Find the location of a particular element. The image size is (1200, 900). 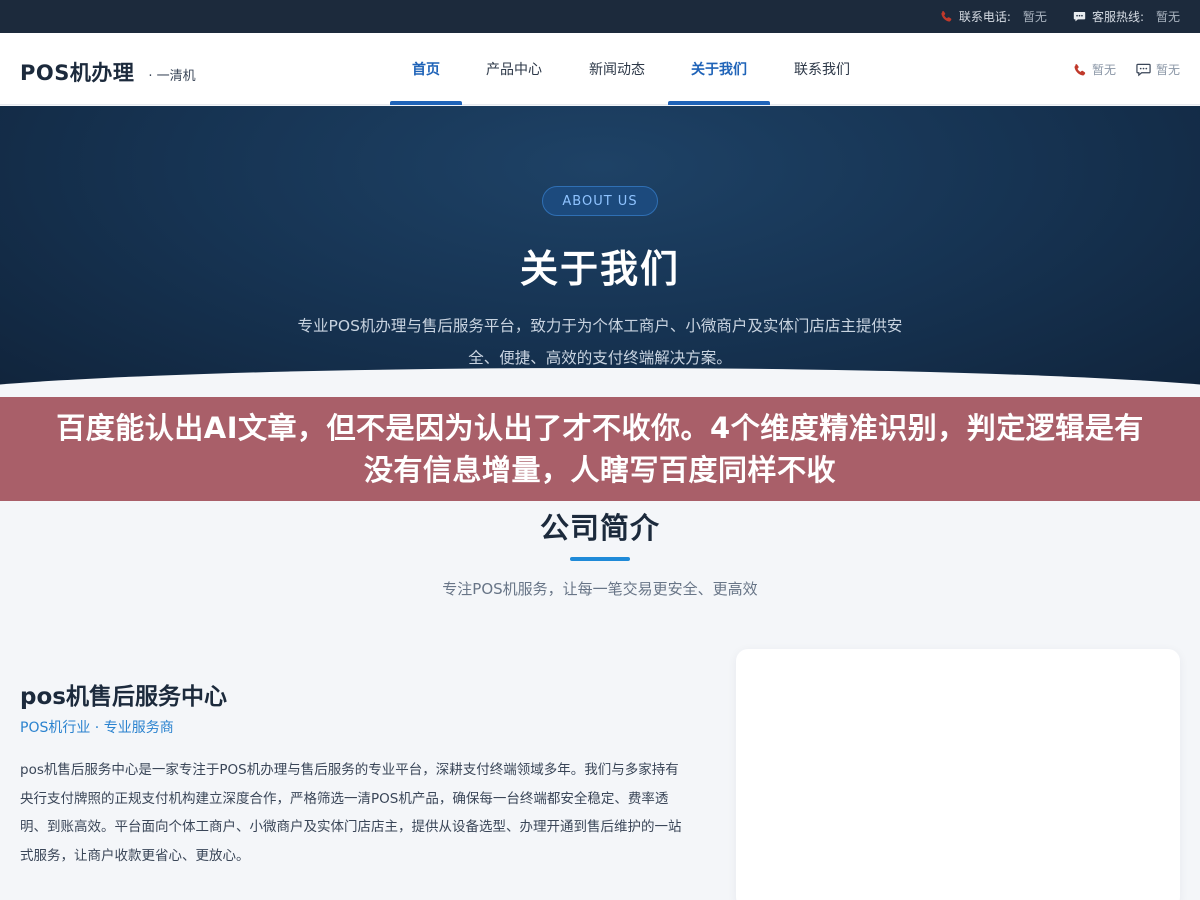

section-subtitle: 专注POS机服务，让每一笔交易更安全、更高效 is located at coordinates (600, 589).